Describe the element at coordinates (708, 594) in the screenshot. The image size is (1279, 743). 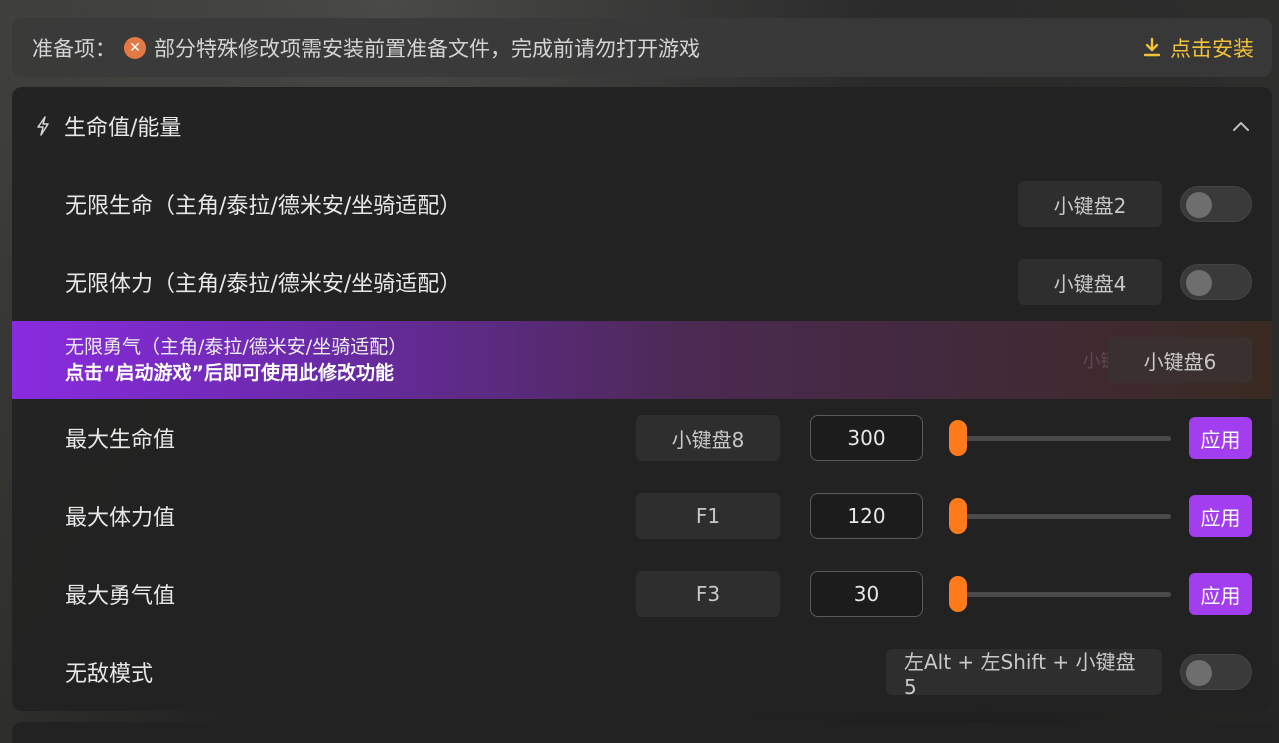
I see `hotkey-button: F3` at that location.